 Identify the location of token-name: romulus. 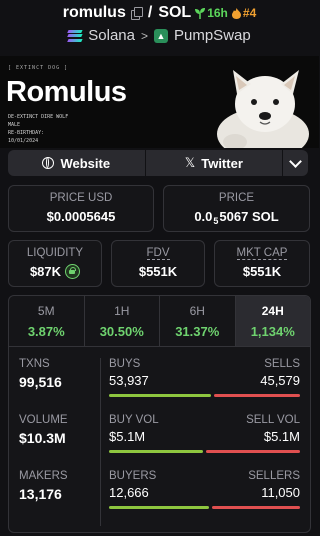
(94, 12).